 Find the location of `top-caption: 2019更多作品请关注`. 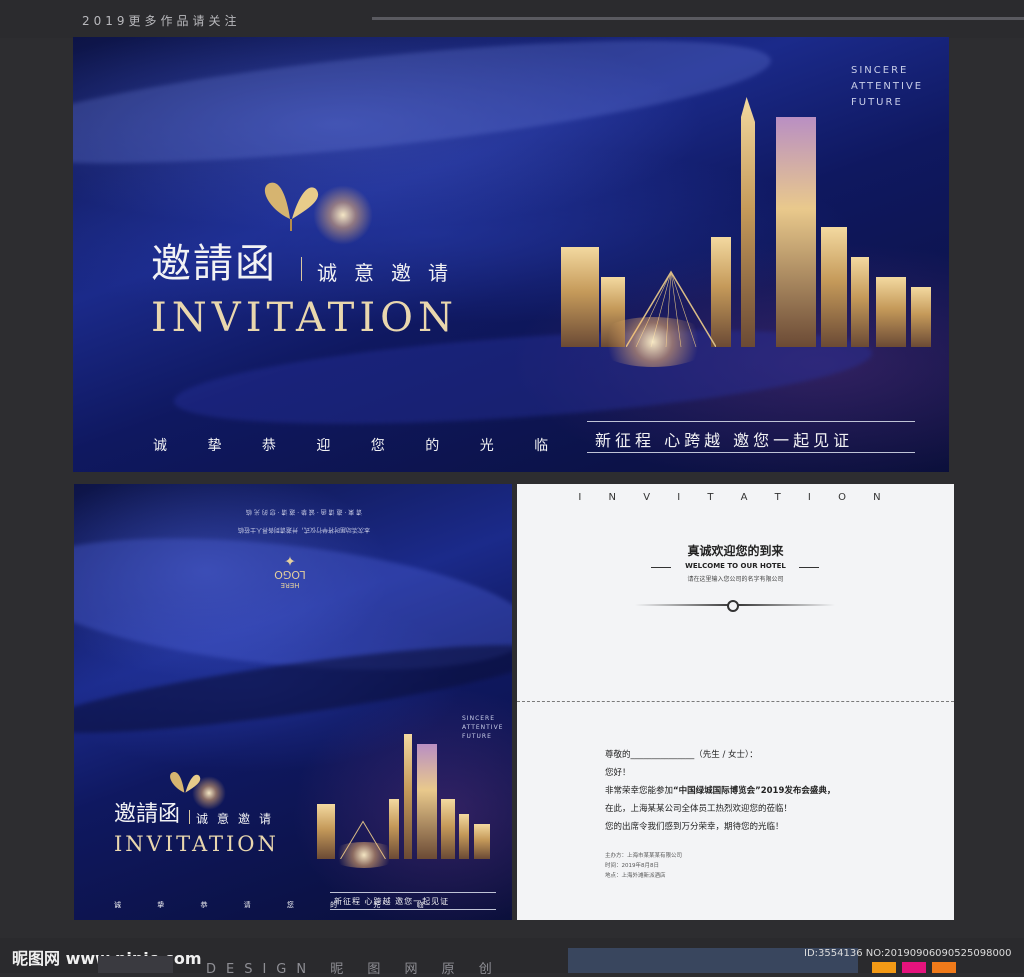

top-caption: 2019更多作品请关注 is located at coordinates (161, 21).